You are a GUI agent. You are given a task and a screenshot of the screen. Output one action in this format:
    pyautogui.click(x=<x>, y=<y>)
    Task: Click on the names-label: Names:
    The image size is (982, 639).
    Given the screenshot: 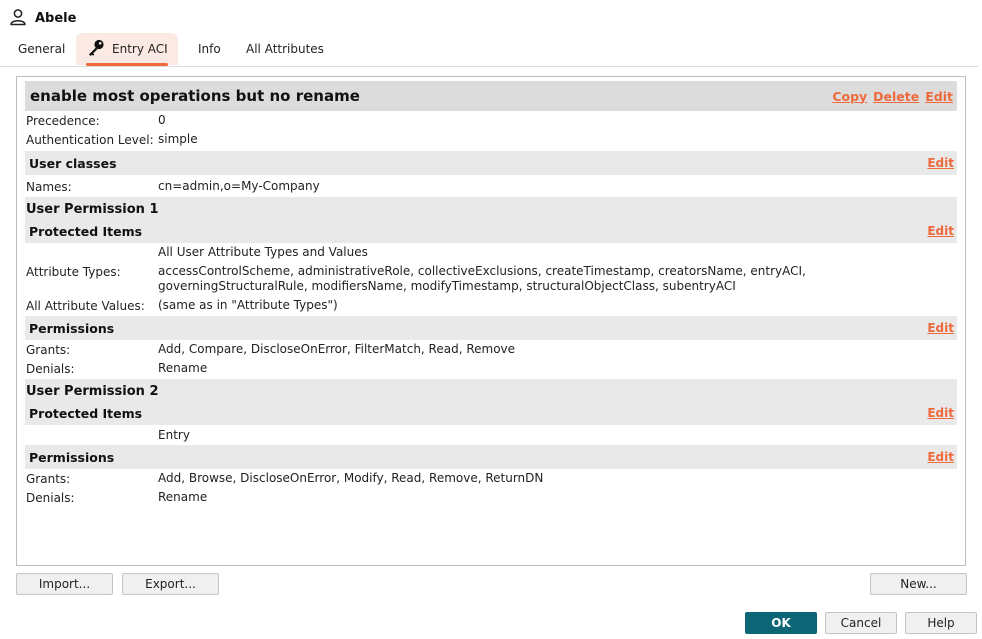 What is the action you would take?
    pyautogui.click(x=49, y=187)
    